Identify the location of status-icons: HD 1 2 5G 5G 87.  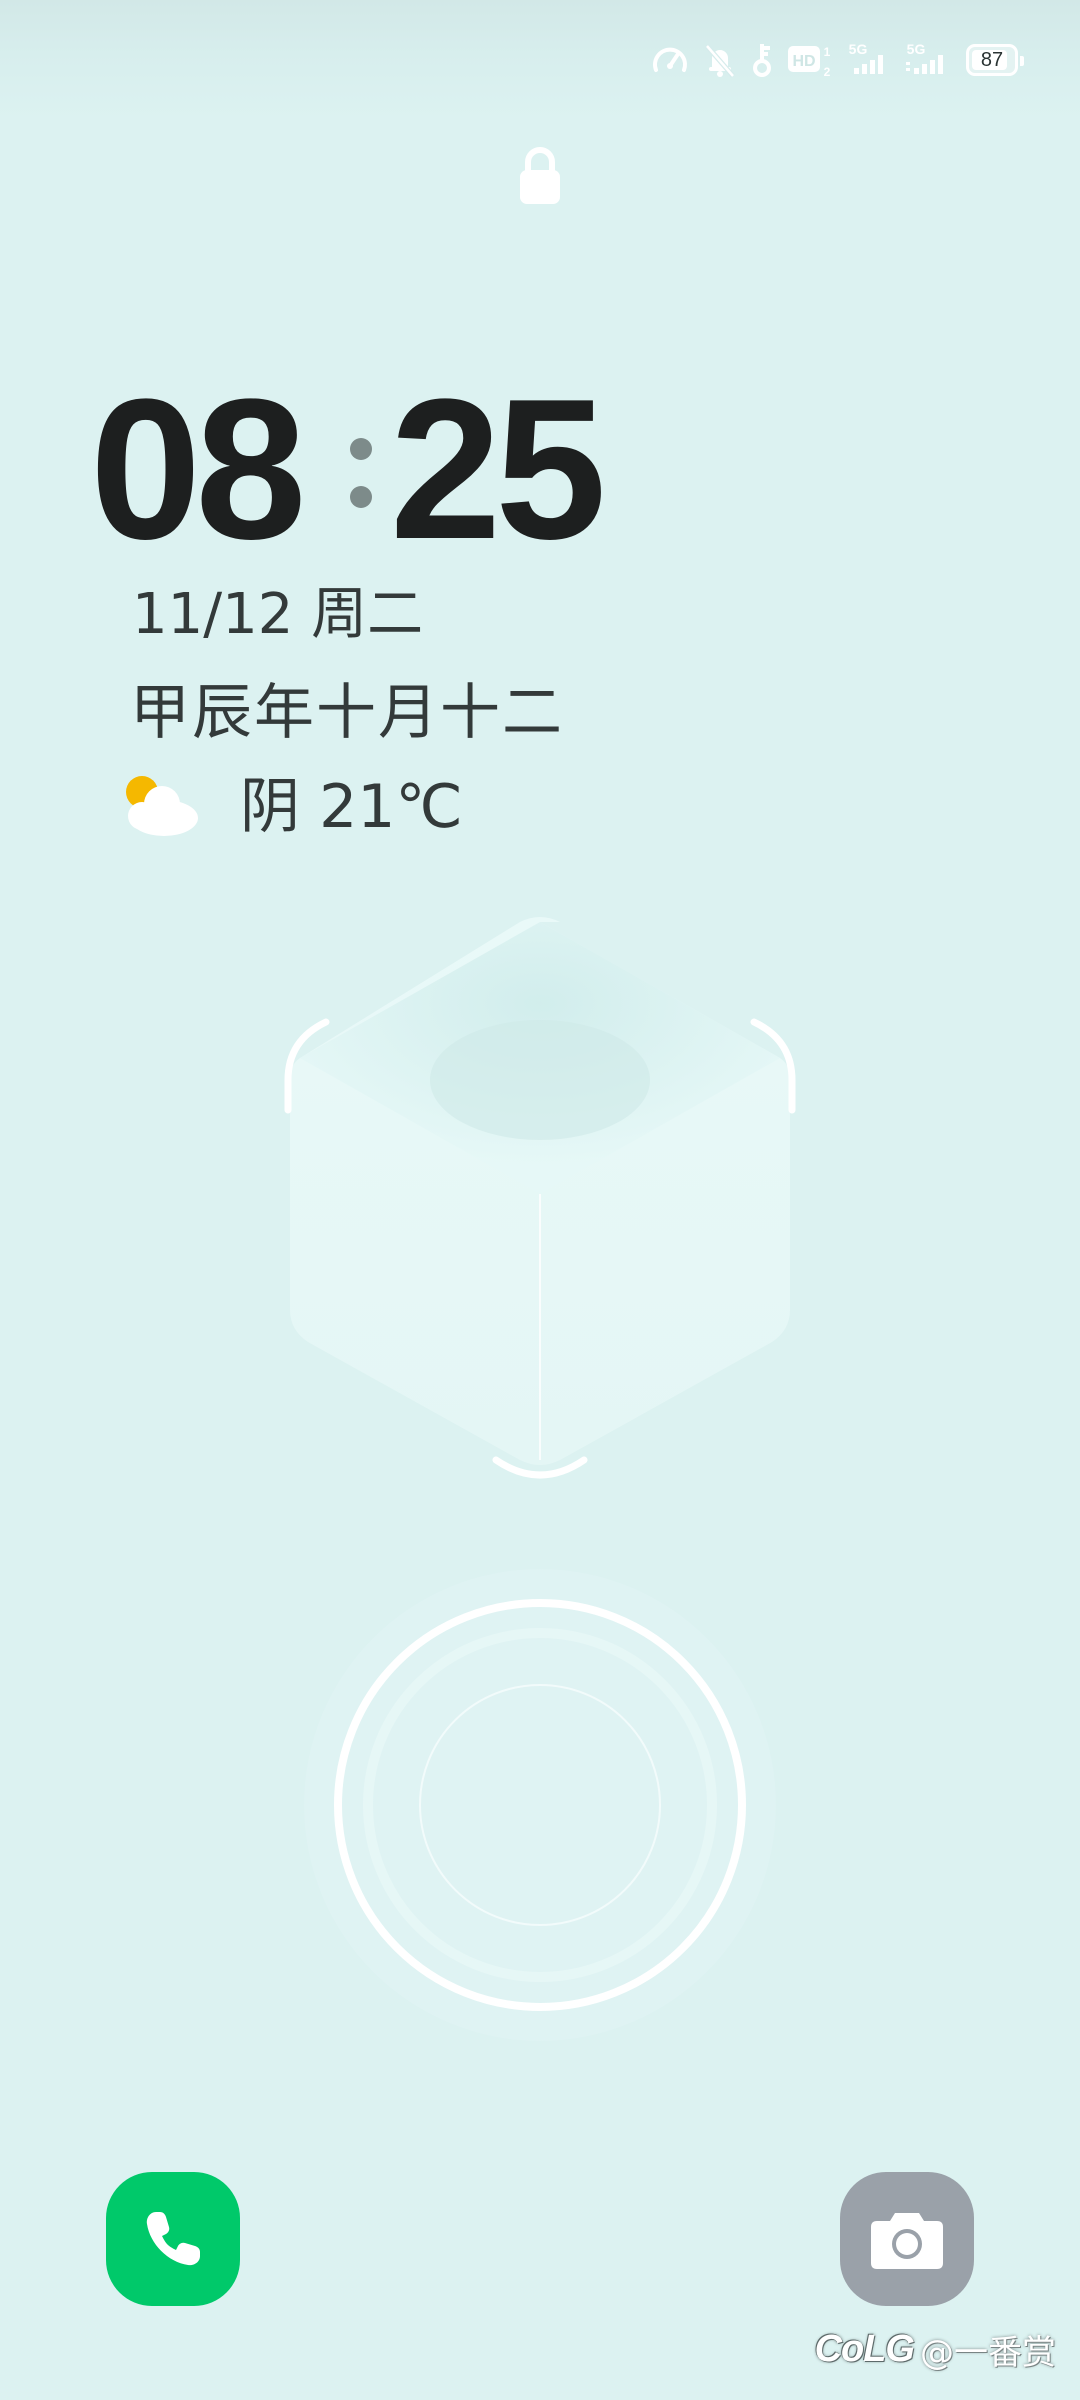
(839, 60).